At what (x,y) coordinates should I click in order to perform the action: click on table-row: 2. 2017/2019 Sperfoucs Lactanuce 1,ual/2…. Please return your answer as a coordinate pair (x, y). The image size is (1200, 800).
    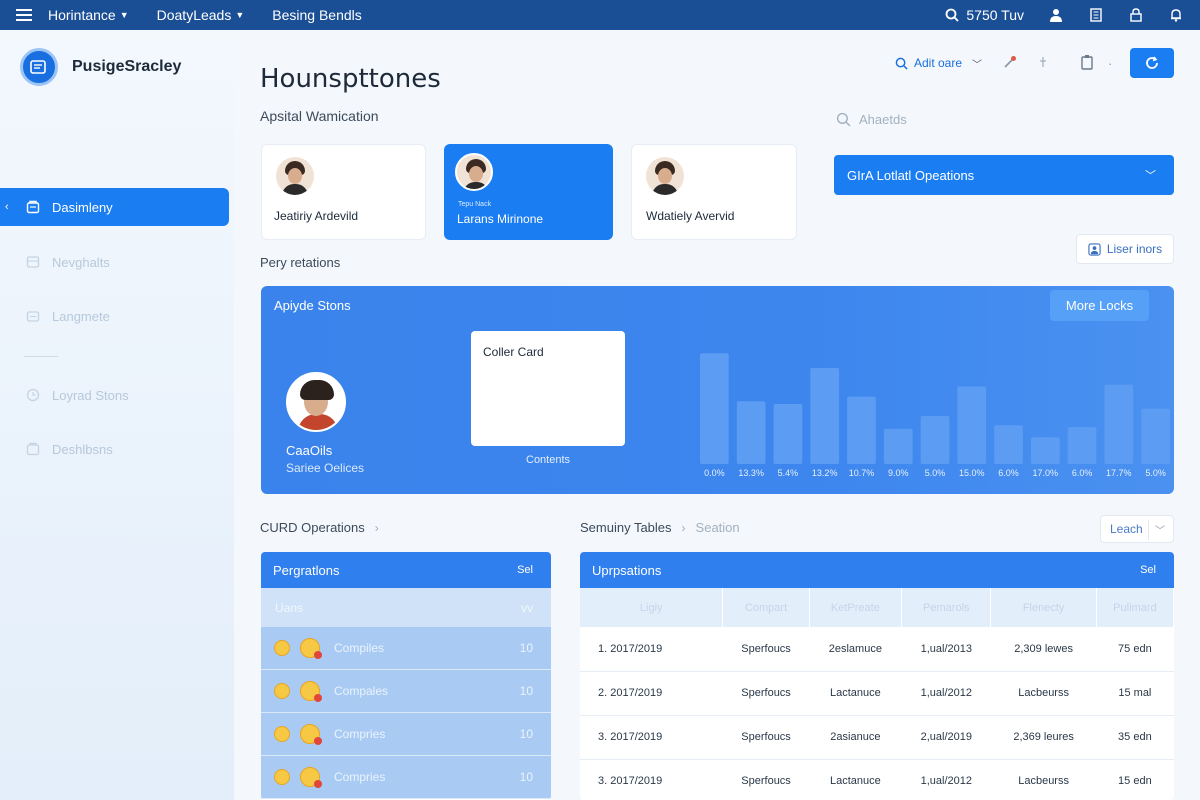
    Looking at the image, I should click on (877, 693).